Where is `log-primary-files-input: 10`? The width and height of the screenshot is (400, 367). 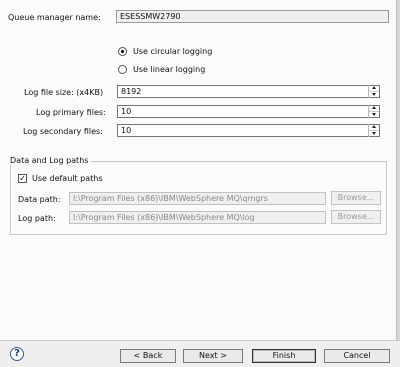
log-primary-files-input: 10 is located at coordinates (248, 111).